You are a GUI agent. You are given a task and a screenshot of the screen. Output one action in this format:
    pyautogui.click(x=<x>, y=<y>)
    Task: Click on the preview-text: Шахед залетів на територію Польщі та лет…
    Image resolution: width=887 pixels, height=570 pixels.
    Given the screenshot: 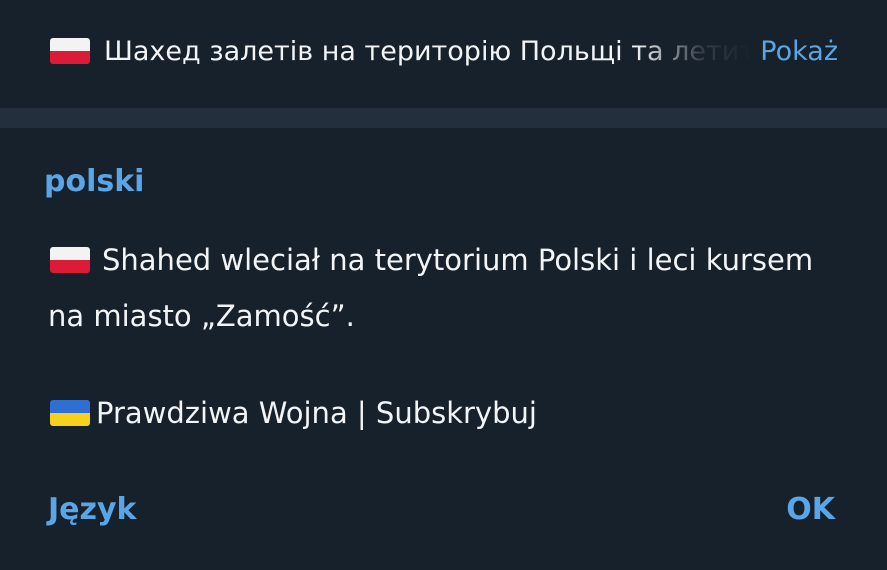 What is the action you would take?
    pyautogui.click(x=428, y=51)
    